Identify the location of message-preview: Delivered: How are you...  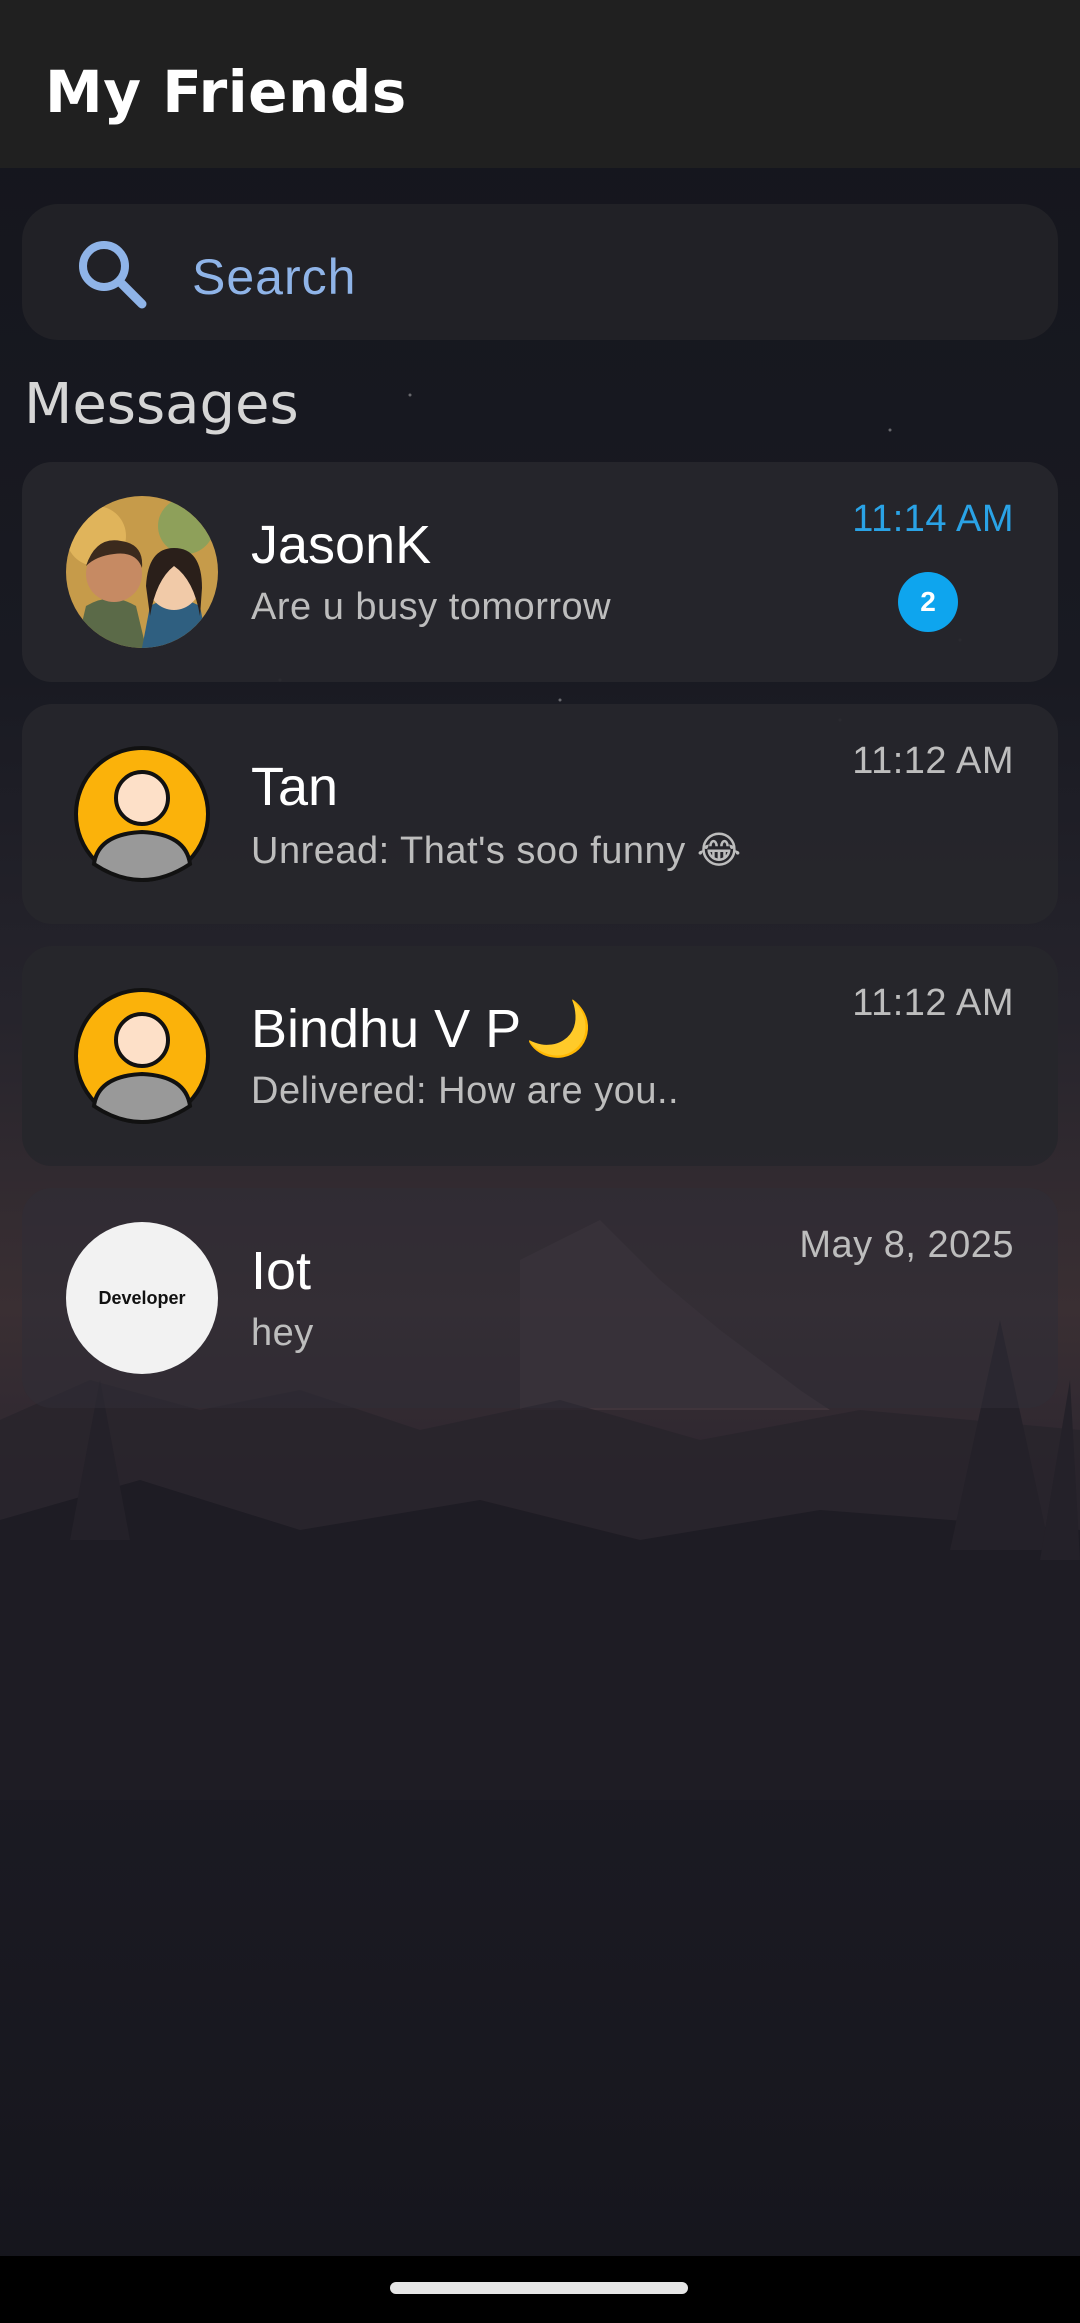
(465, 1091).